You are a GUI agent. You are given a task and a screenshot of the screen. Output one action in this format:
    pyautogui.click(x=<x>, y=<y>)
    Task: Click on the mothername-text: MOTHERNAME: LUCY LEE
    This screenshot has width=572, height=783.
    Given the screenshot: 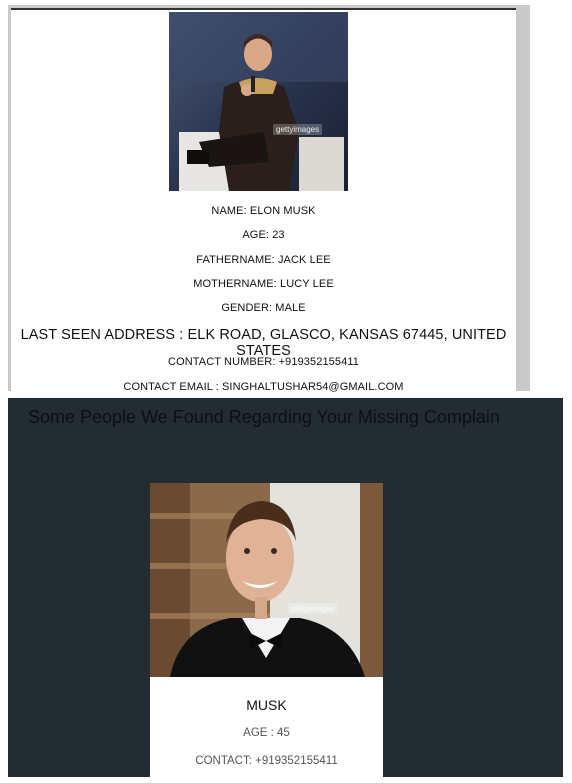 What is the action you would take?
    pyautogui.click(x=263, y=284)
    